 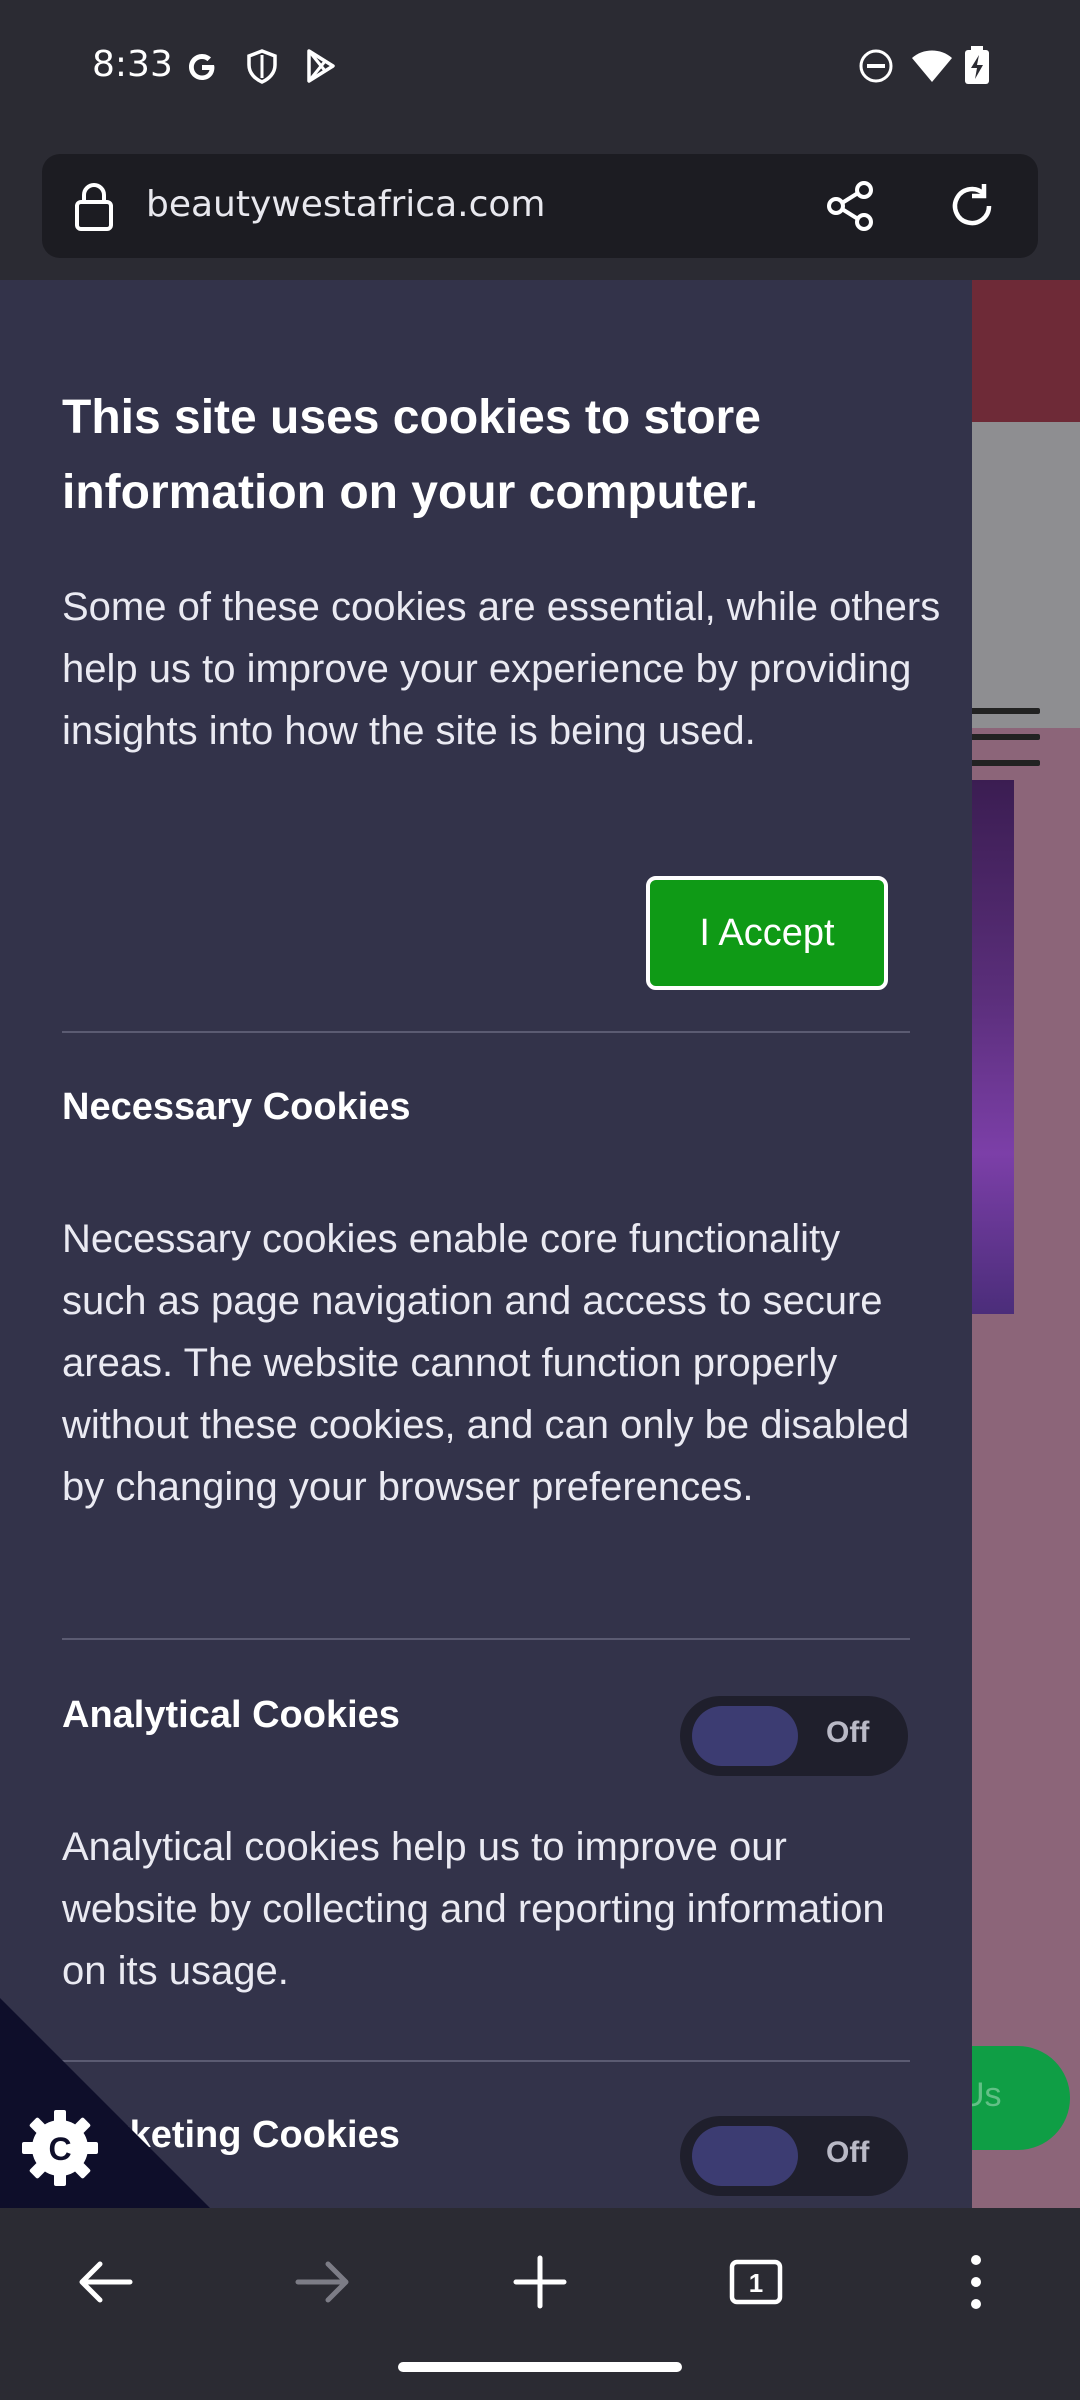 I want to click on google-icon, so click(x=202, y=67).